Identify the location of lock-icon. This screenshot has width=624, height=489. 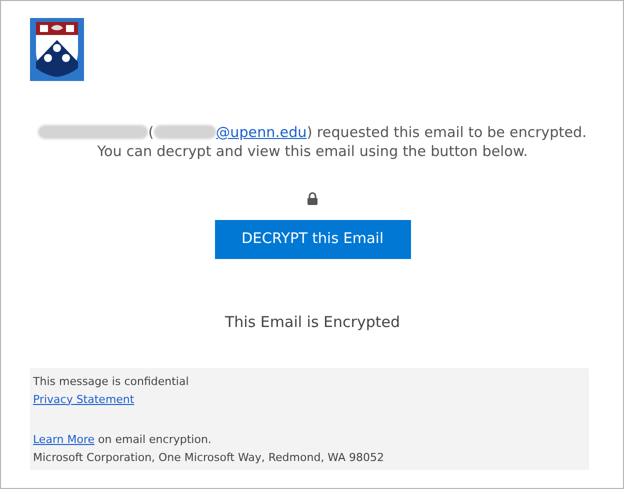
(312, 198).